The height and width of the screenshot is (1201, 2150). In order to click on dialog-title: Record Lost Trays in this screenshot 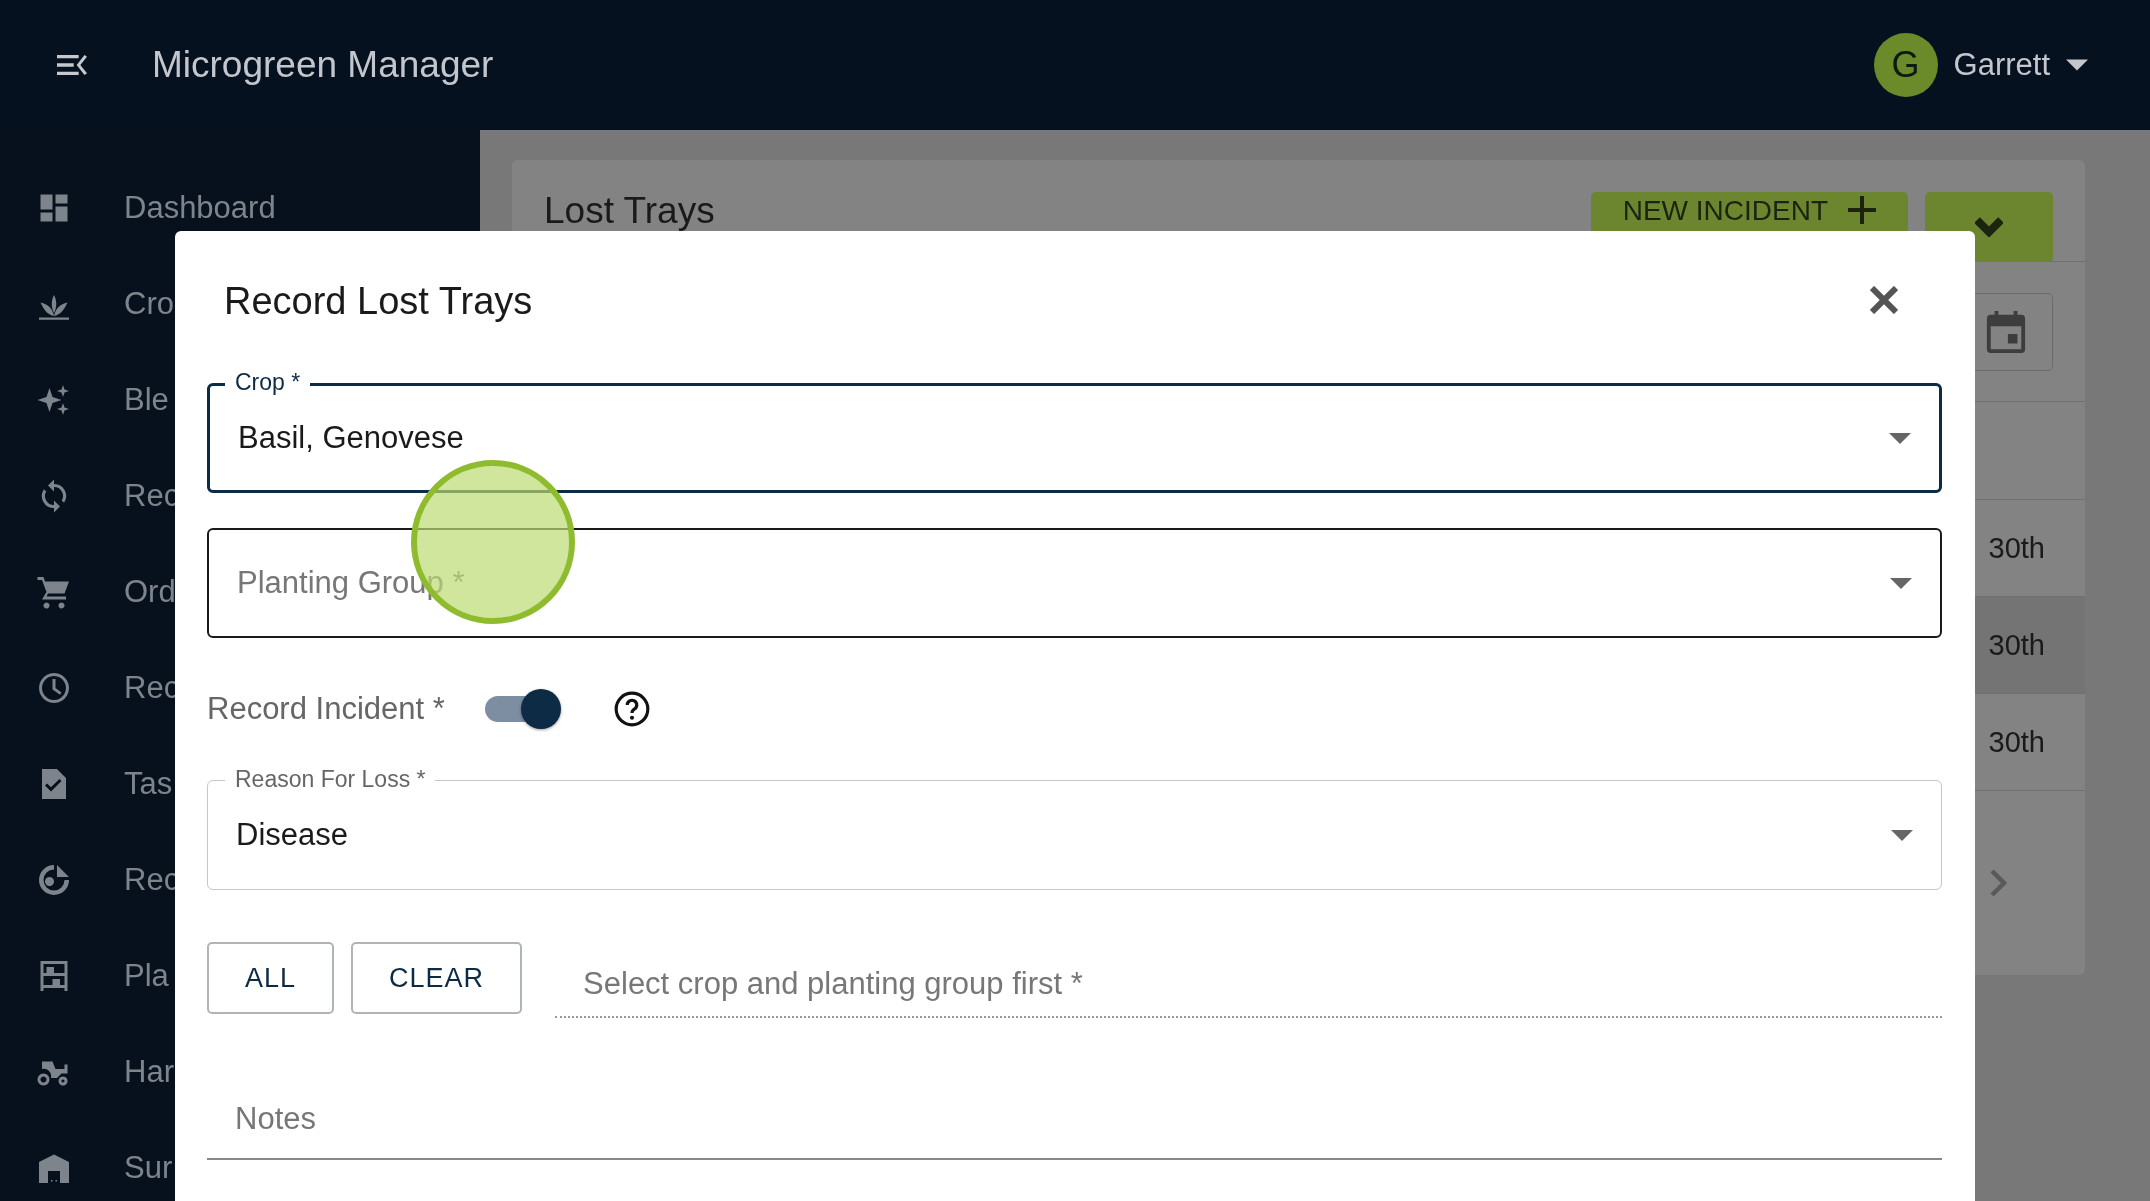, I will do `click(378, 301)`.